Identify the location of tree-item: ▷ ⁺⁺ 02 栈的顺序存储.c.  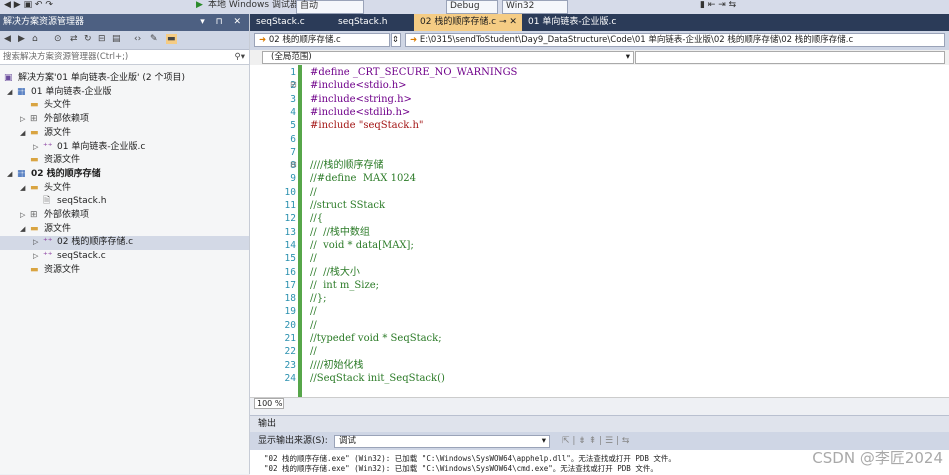
(124, 243).